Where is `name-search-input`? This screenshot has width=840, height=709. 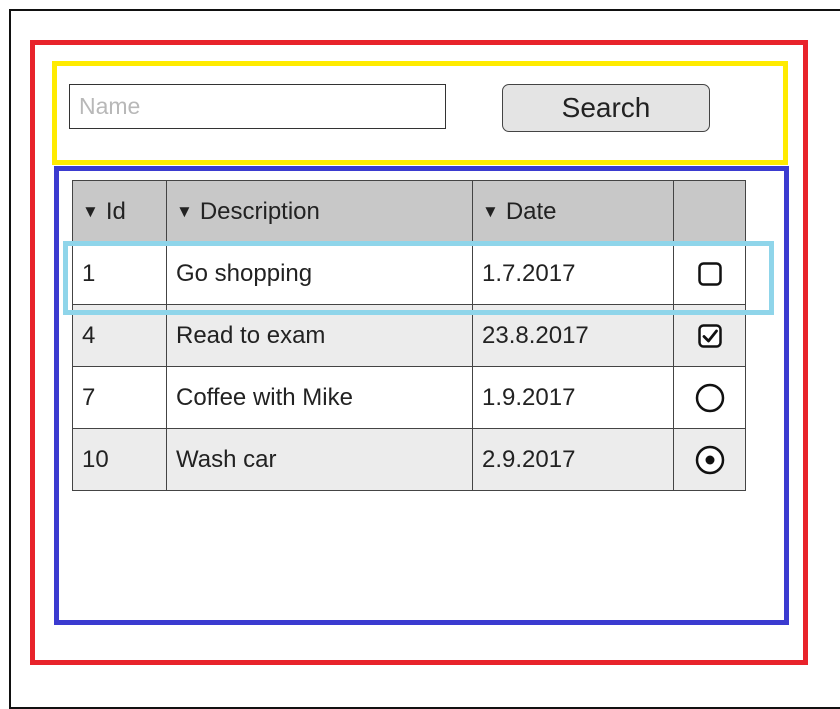
name-search-input is located at coordinates (257, 106).